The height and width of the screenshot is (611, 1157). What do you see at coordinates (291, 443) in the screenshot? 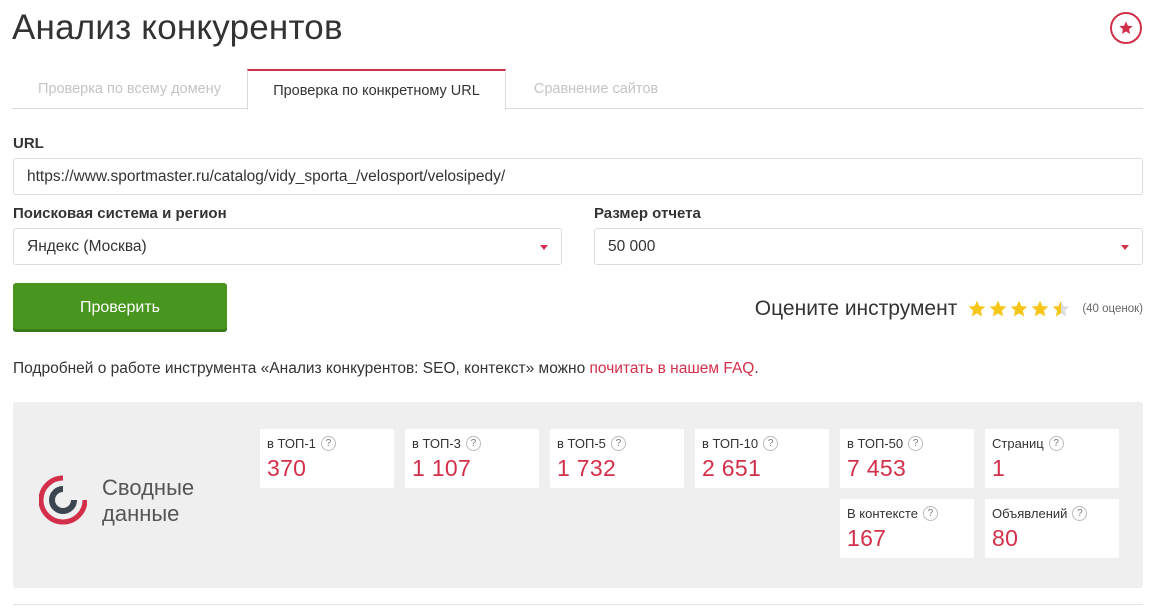
I see `stat-label: в ТОП-1` at bounding box center [291, 443].